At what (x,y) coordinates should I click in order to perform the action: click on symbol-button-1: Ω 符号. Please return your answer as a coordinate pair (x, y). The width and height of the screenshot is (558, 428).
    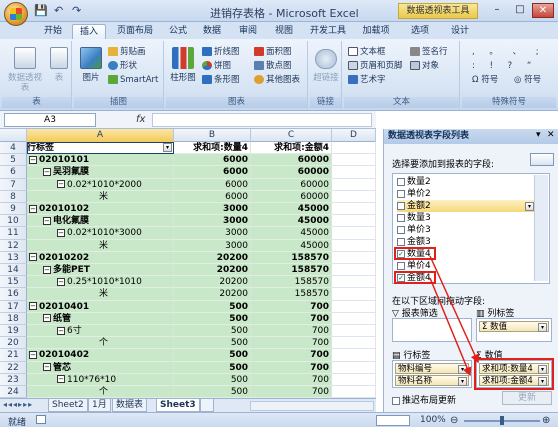
    Looking at the image, I should click on (485, 80).